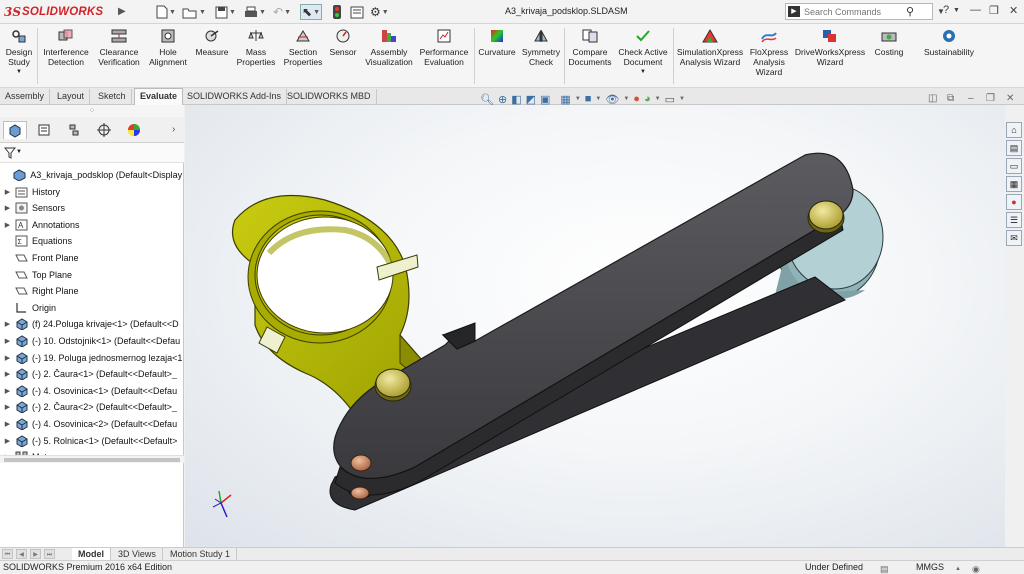 Image resolution: width=1024 pixels, height=574 pixels. What do you see at coordinates (971, 98) in the screenshot?
I see `viewport-minimize-icon: –` at bounding box center [971, 98].